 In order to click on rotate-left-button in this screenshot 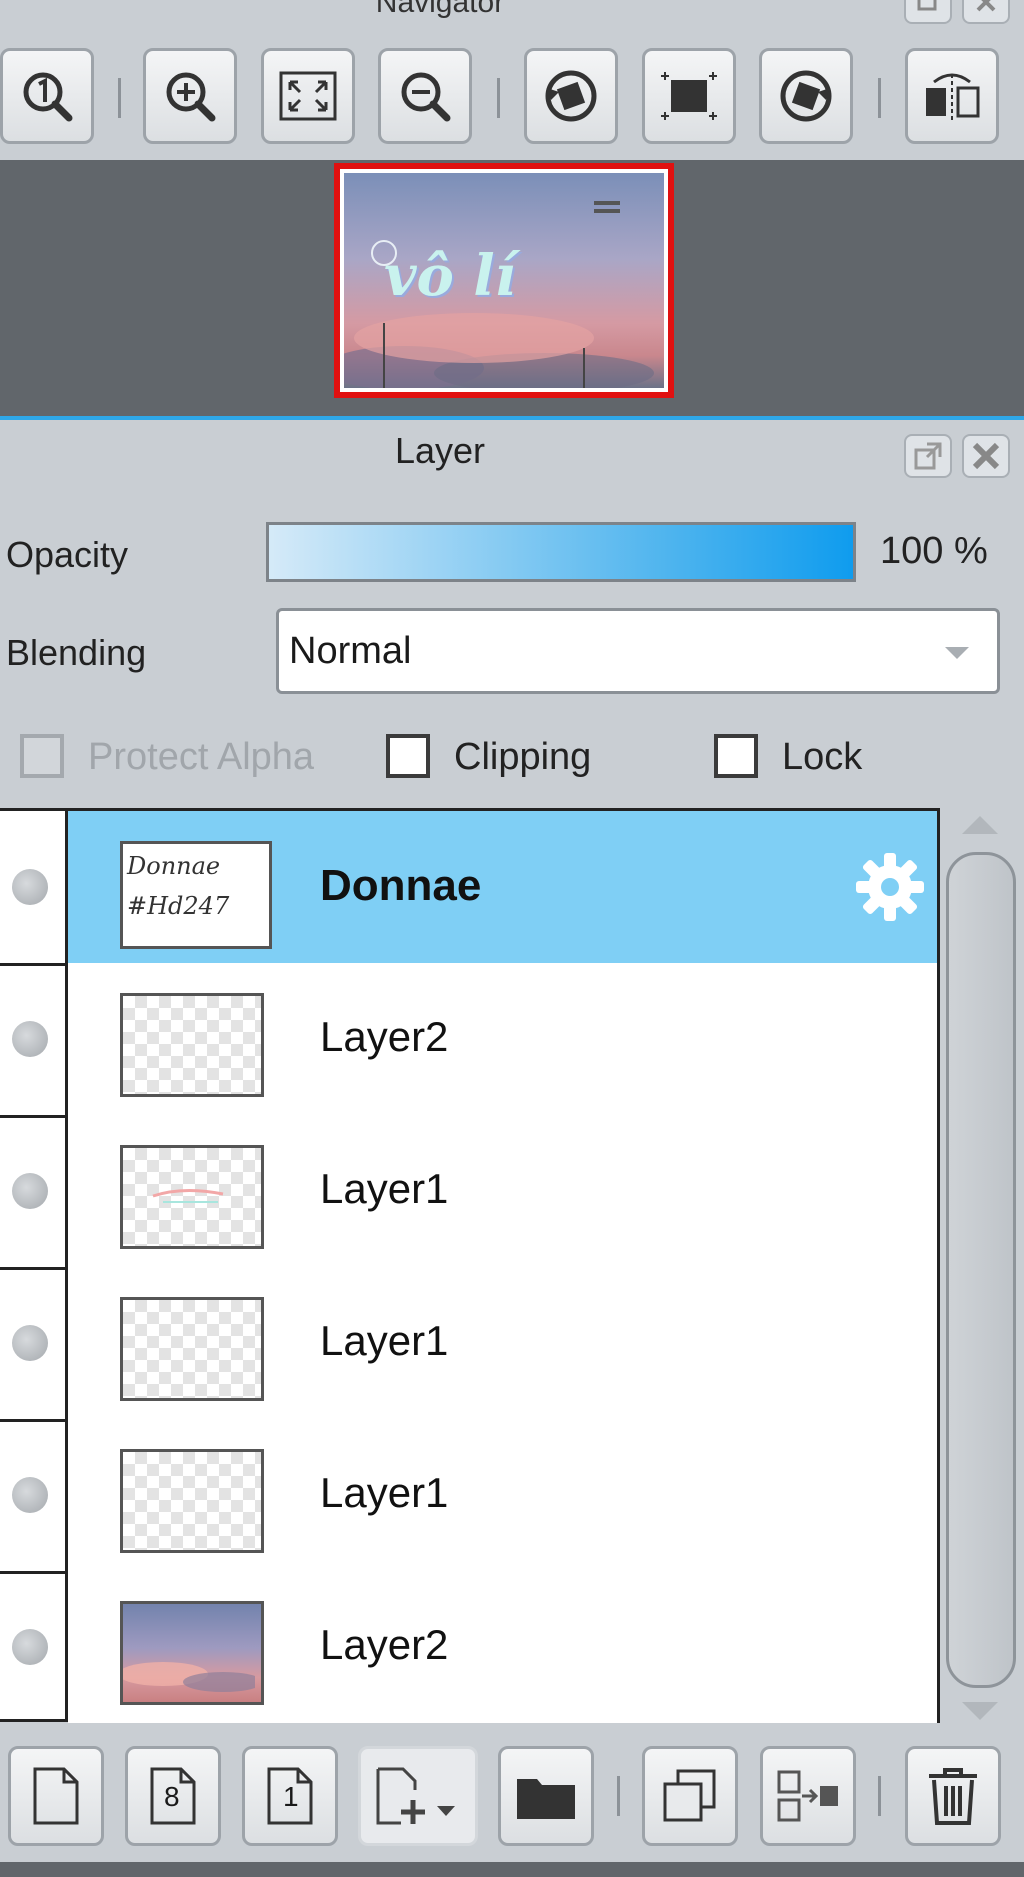, I will do `click(571, 96)`.